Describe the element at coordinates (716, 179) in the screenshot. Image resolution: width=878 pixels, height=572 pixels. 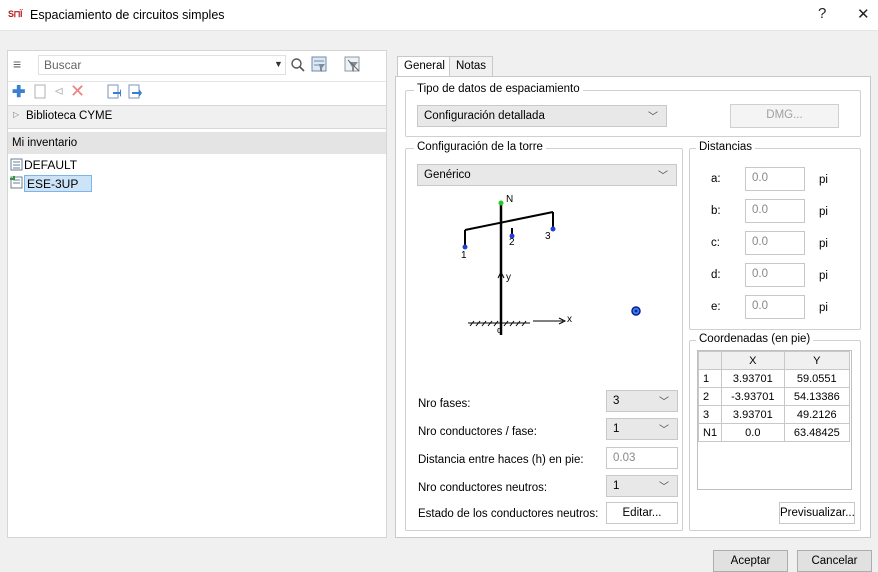
I see `distance-label: a:` at that location.